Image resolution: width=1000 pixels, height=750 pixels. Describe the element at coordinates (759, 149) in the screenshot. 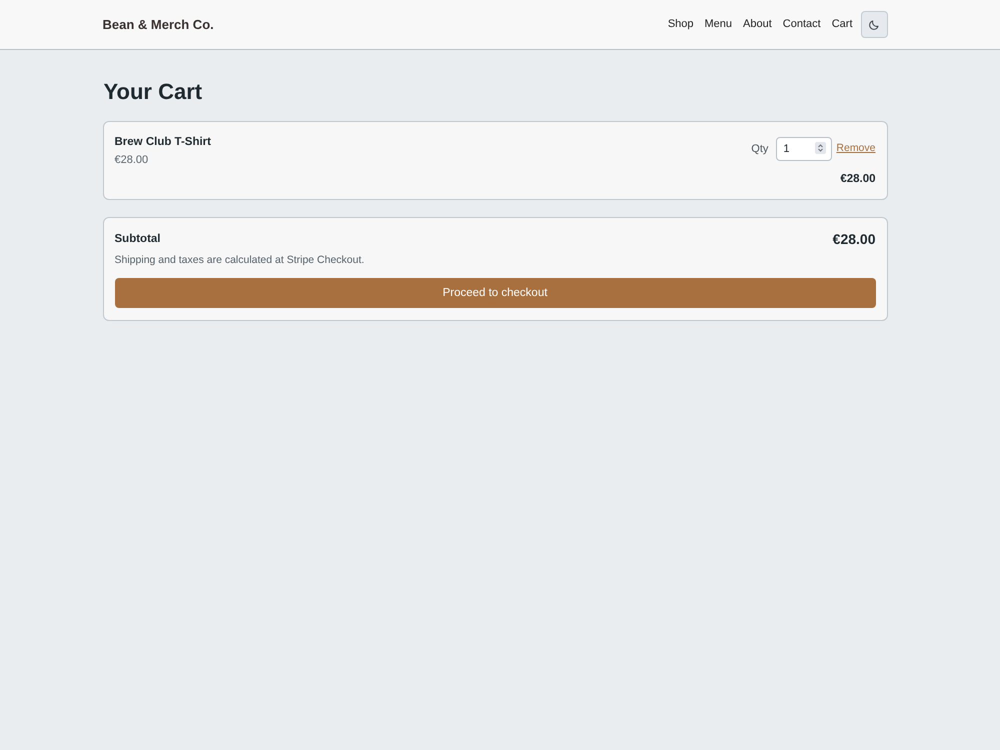

I see `qty-label: Qty` at that location.